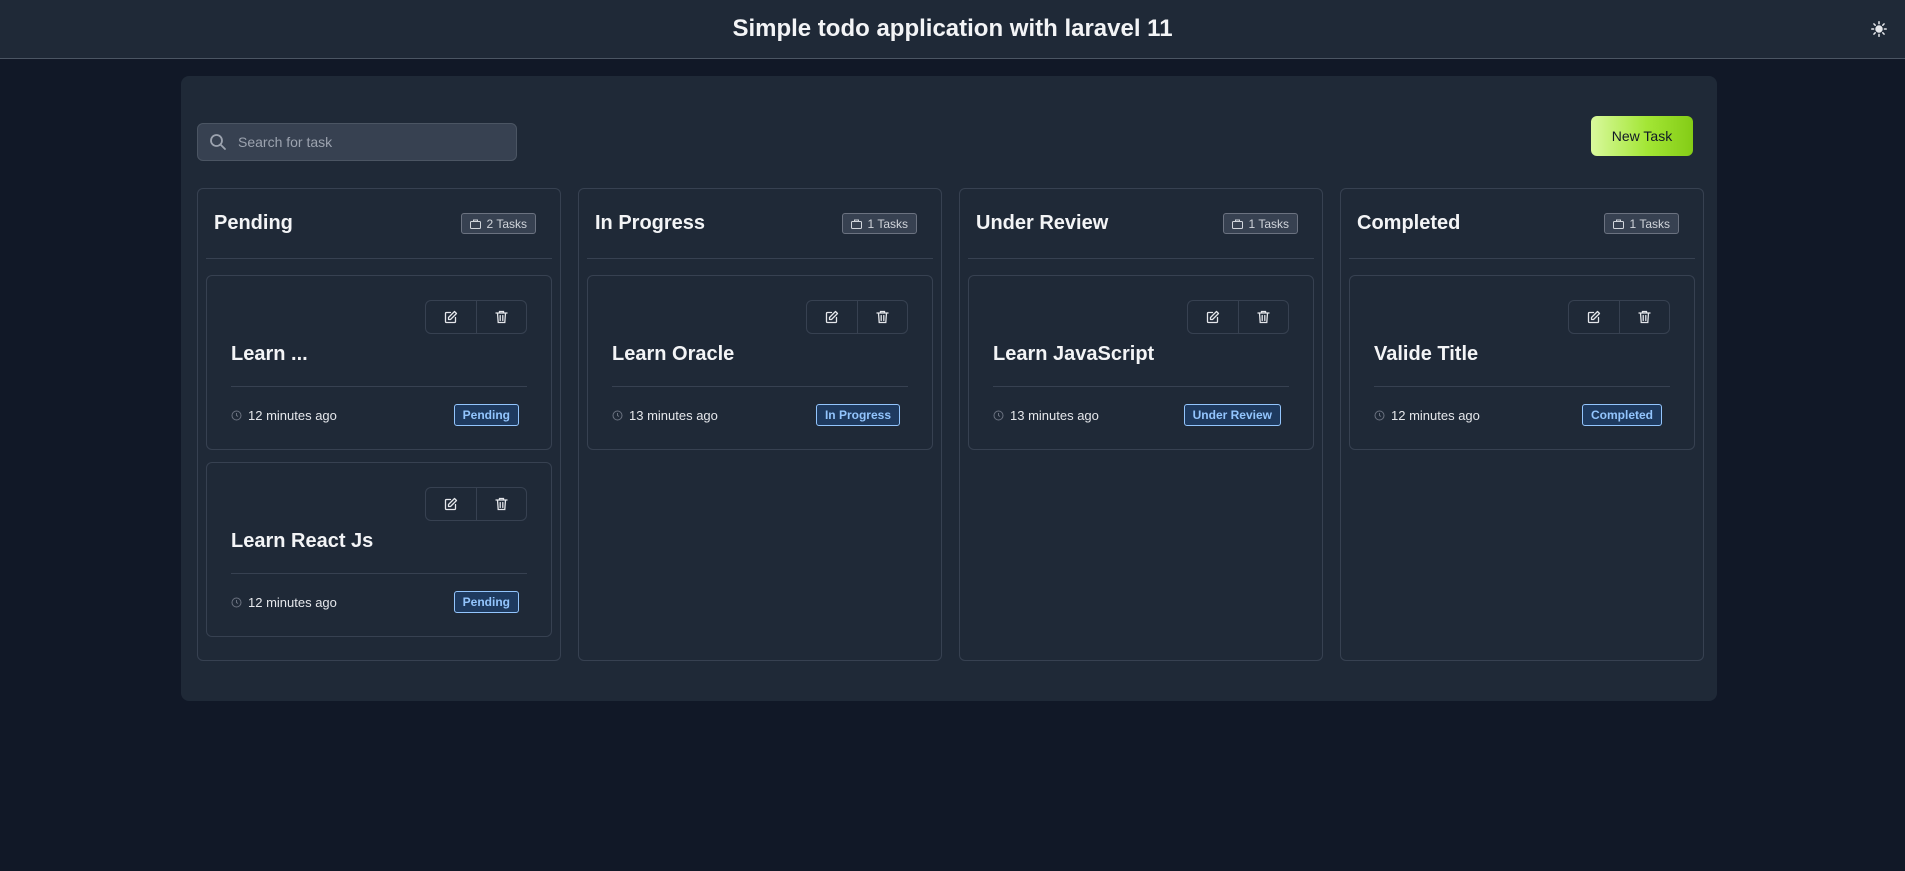 The image size is (1905, 871). What do you see at coordinates (1137, 415) in the screenshot?
I see `card-footer: 13 minutes ago Under Review` at bounding box center [1137, 415].